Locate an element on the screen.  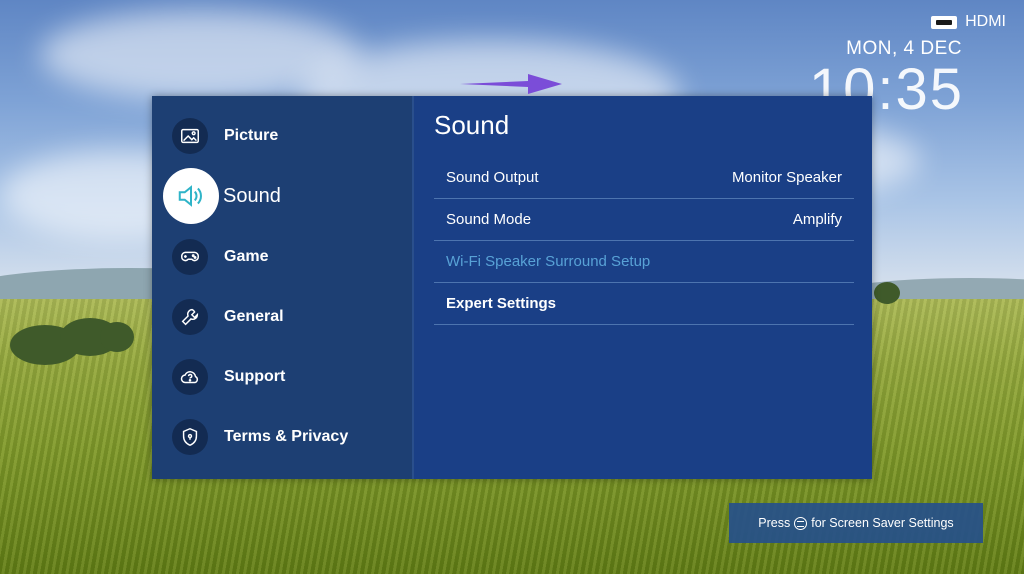
sidebar-item-terms-privacy: Terms & Privacy is located at coordinates (260, 437).